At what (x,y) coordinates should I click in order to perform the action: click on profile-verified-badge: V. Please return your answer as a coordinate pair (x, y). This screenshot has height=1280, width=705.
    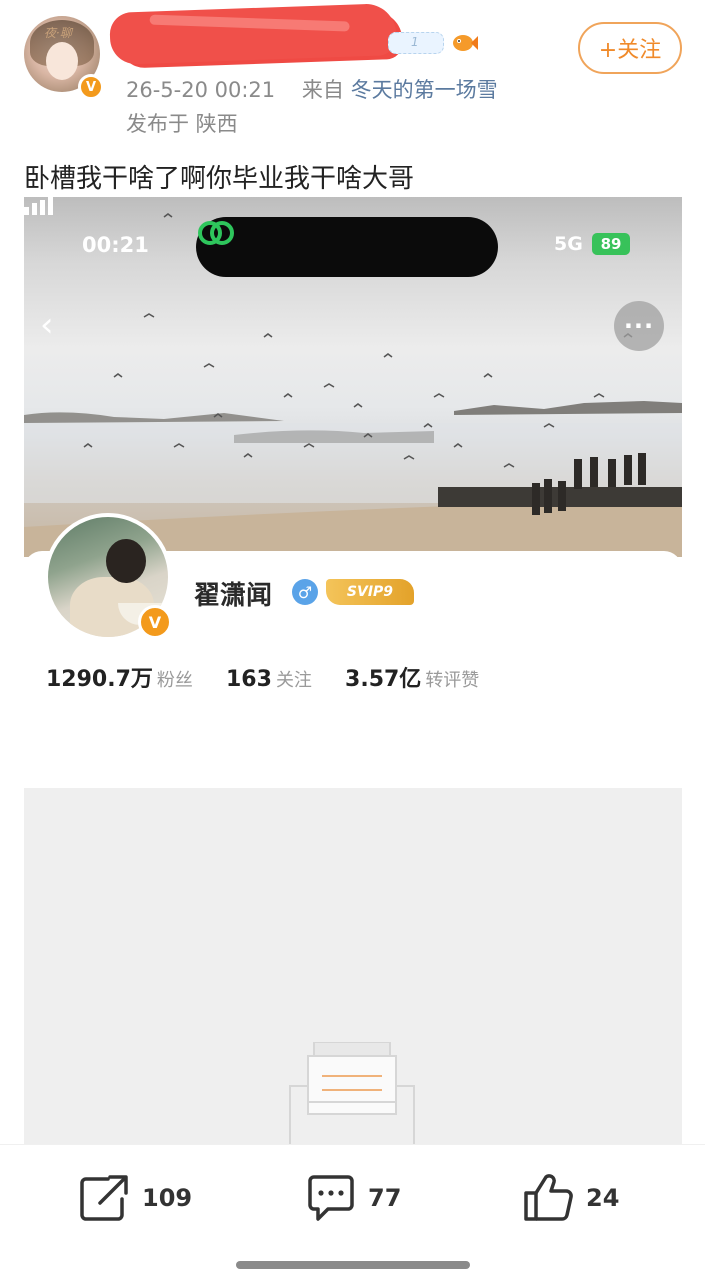
    Looking at the image, I should click on (155, 622).